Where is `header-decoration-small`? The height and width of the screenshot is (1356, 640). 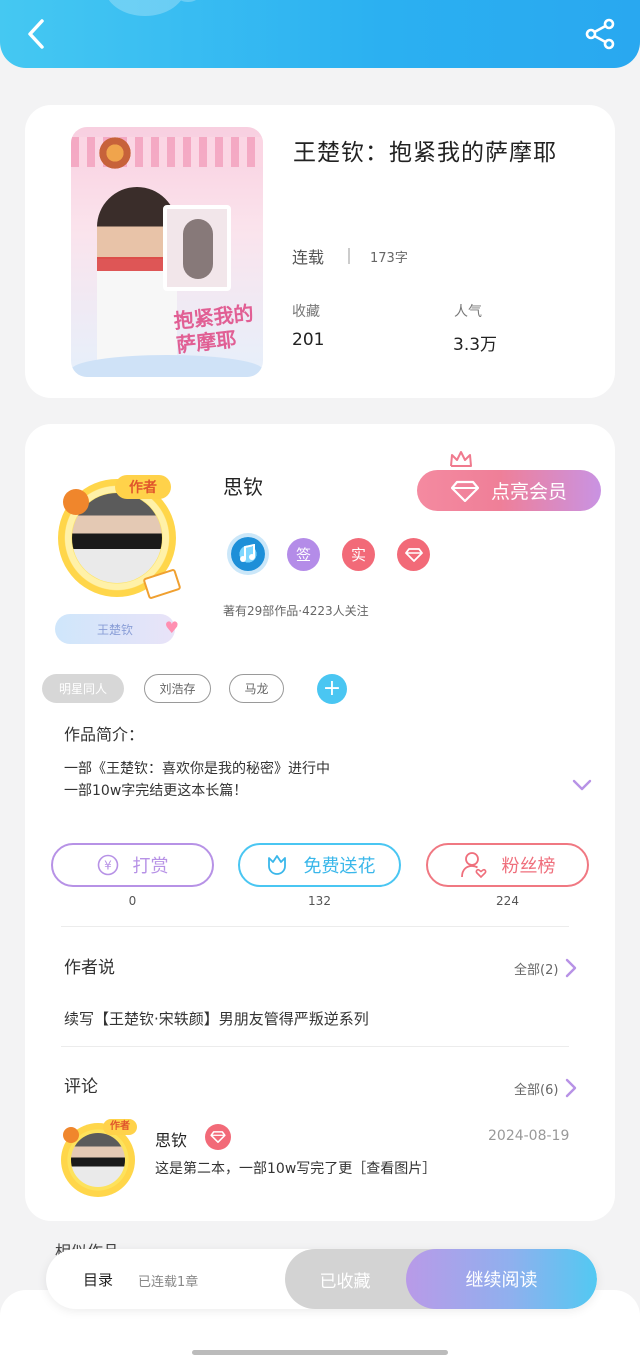 header-decoration-small is located at coordinates (188, 1).